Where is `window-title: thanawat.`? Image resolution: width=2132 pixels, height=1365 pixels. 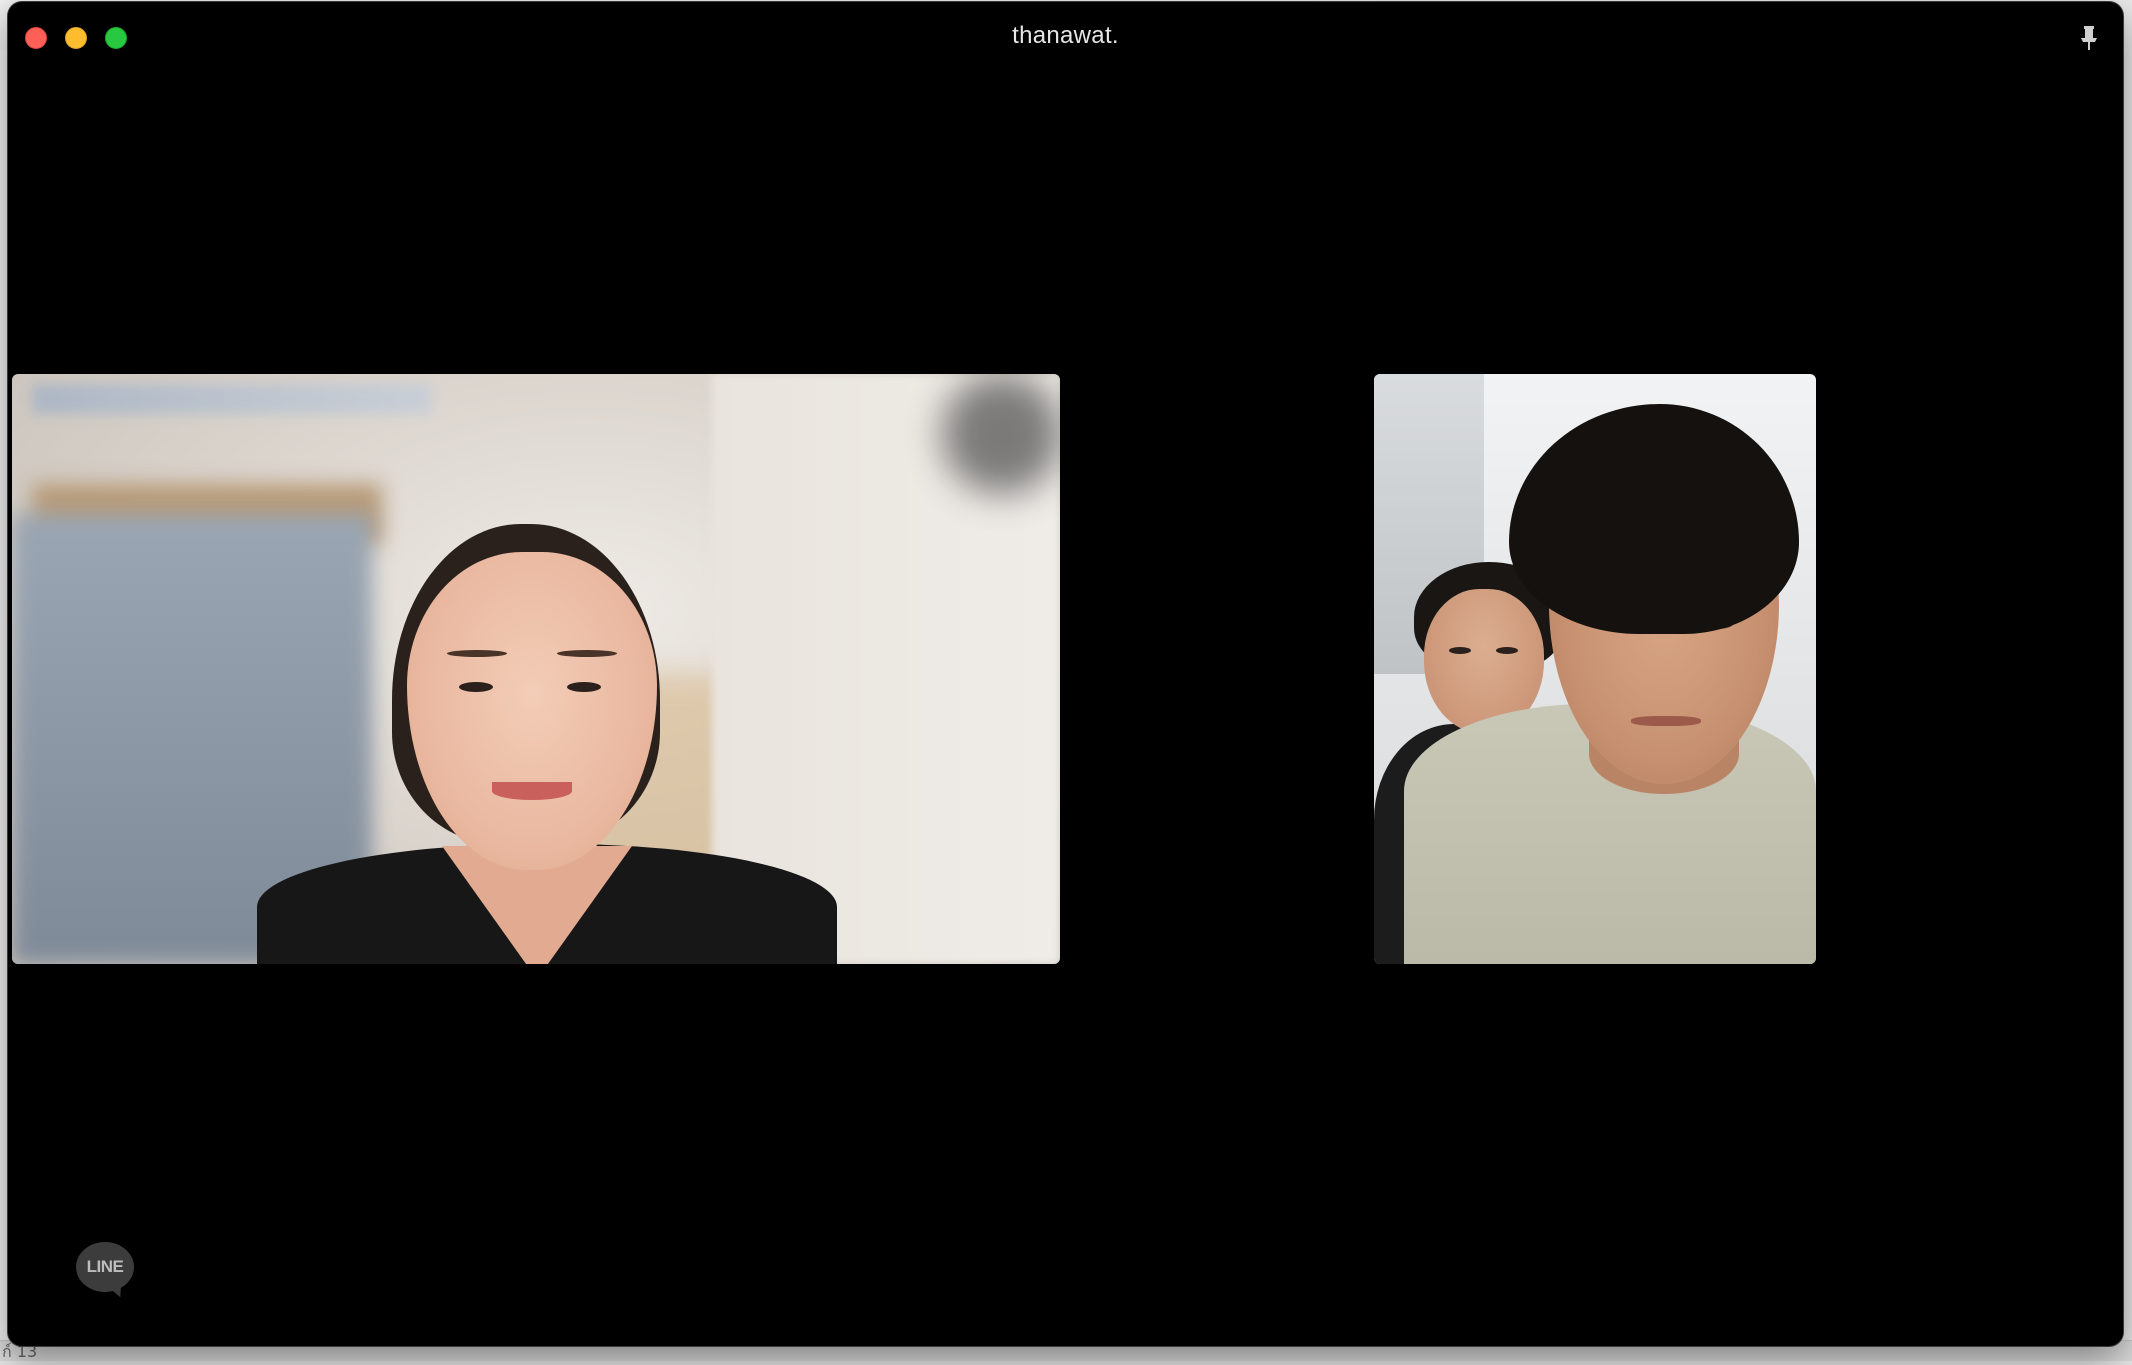
window-title: thanawat. is located at coordinates (1065, 35).